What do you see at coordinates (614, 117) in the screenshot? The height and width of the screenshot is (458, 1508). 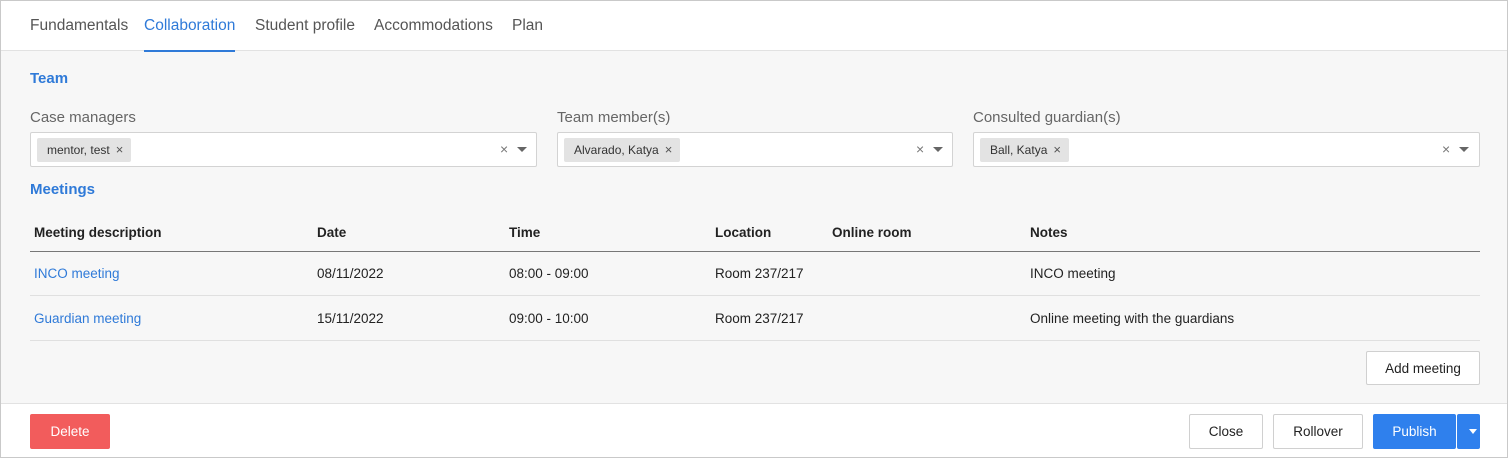 I see `team-members-label: Team member(s)` at bounding box center [614, 117].